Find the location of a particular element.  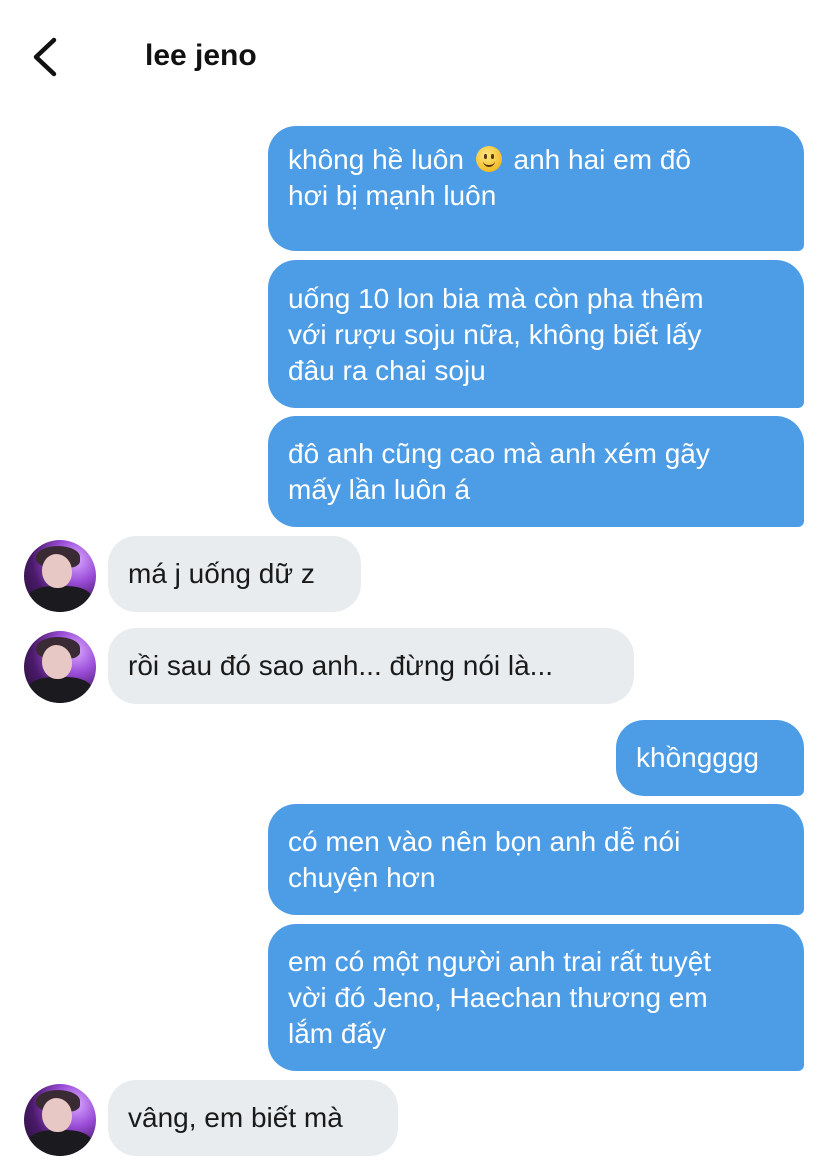

message-text: vâng, em biết mà is located at coordinates (235, 1117).